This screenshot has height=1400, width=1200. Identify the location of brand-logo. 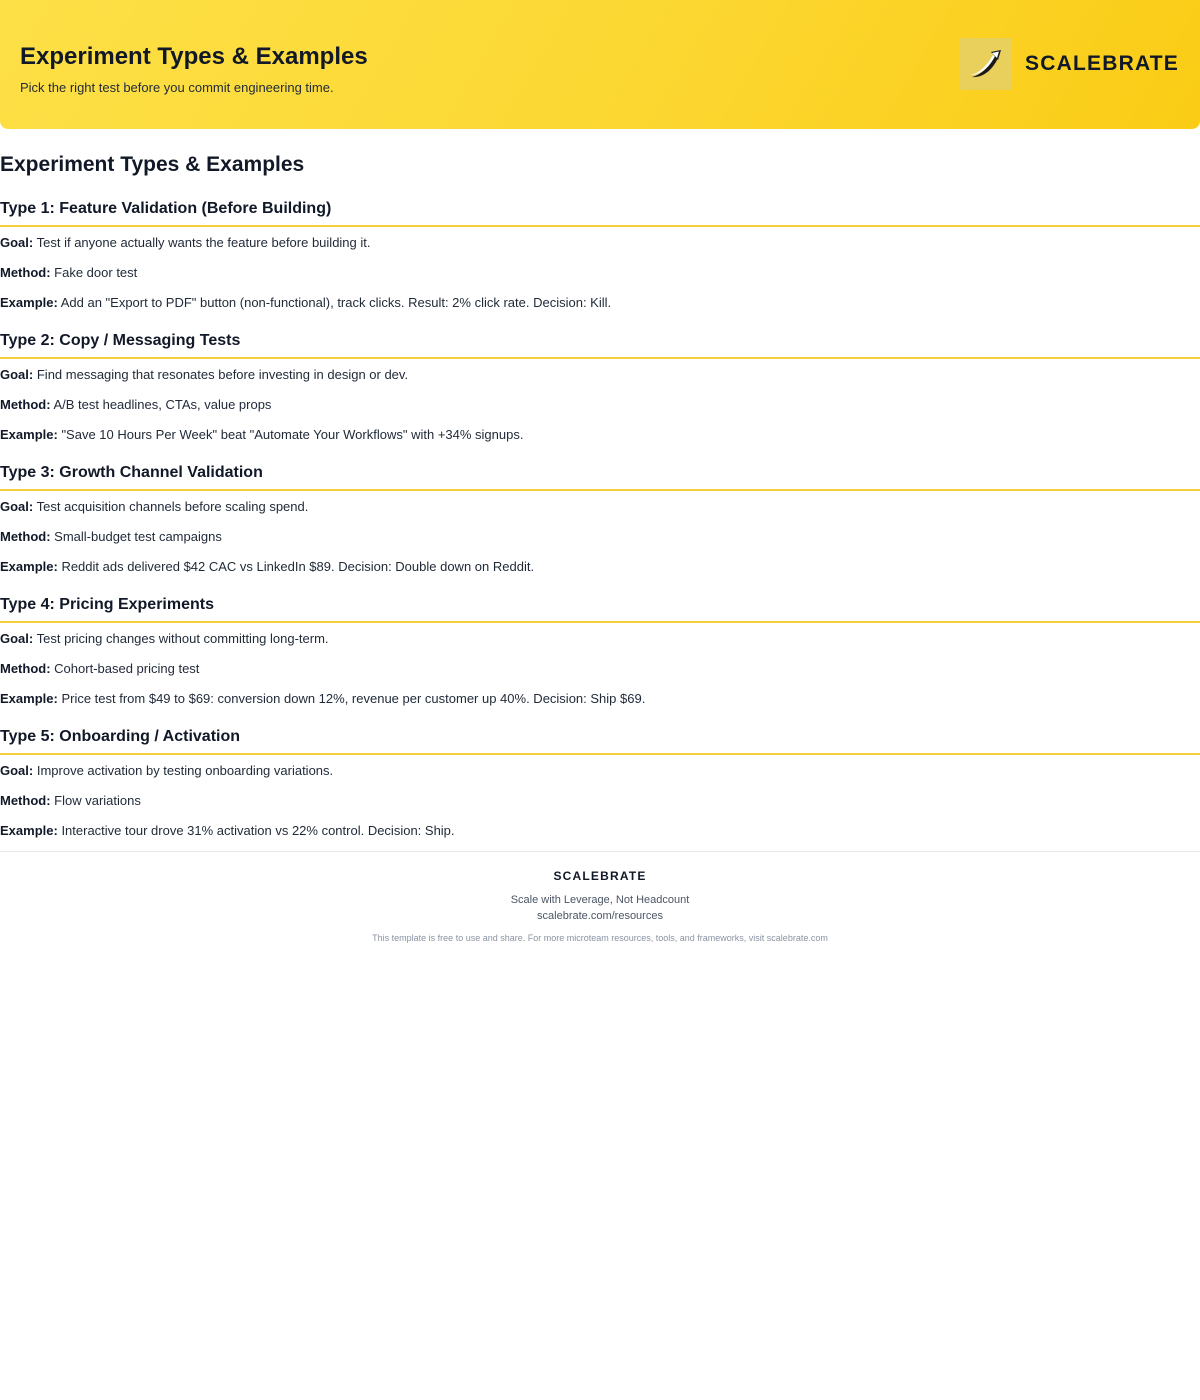
(986, 64).